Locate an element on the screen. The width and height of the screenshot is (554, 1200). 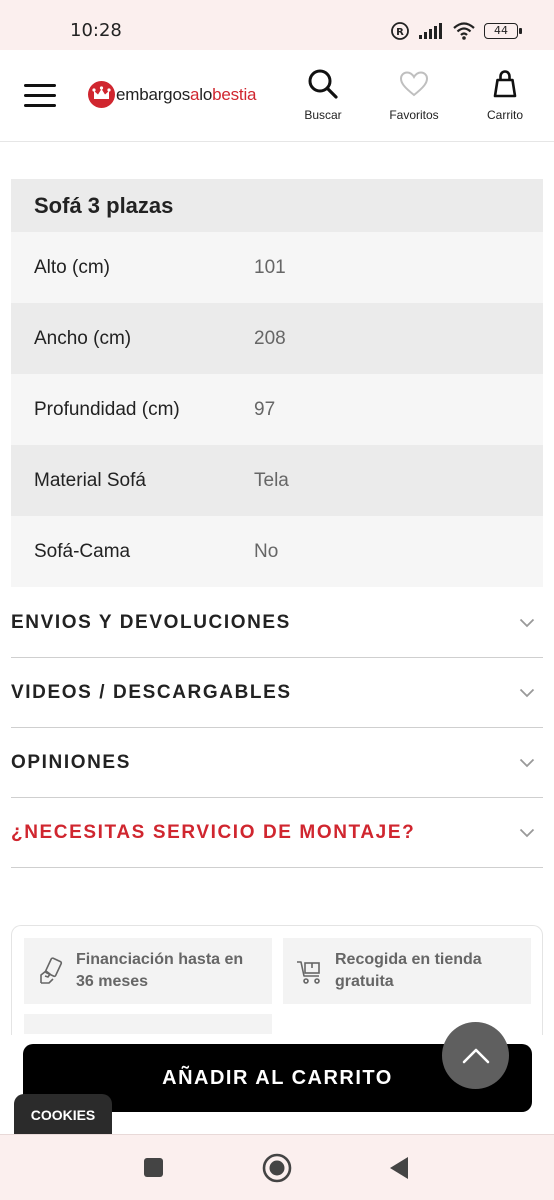
spec-value: 101 is located at coordinates (270, 267).